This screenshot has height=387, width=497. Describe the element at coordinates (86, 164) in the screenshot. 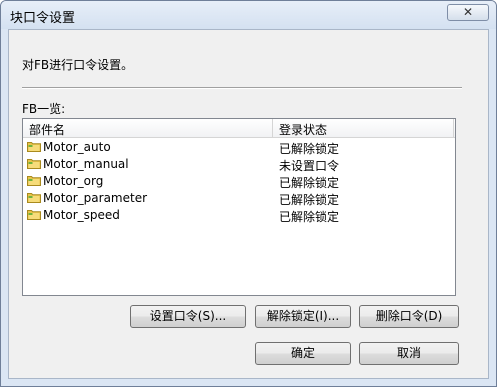

I see `part-name: Motor_manual` at that location.